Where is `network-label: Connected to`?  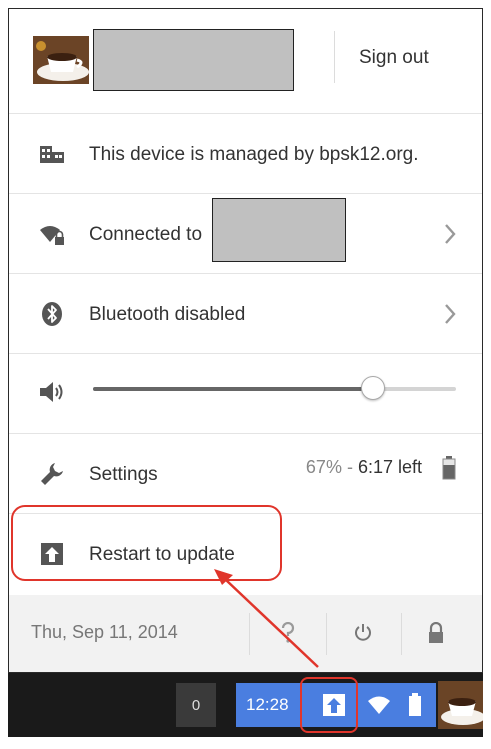
network-label: Connected to is located at coordinates (146, 234).